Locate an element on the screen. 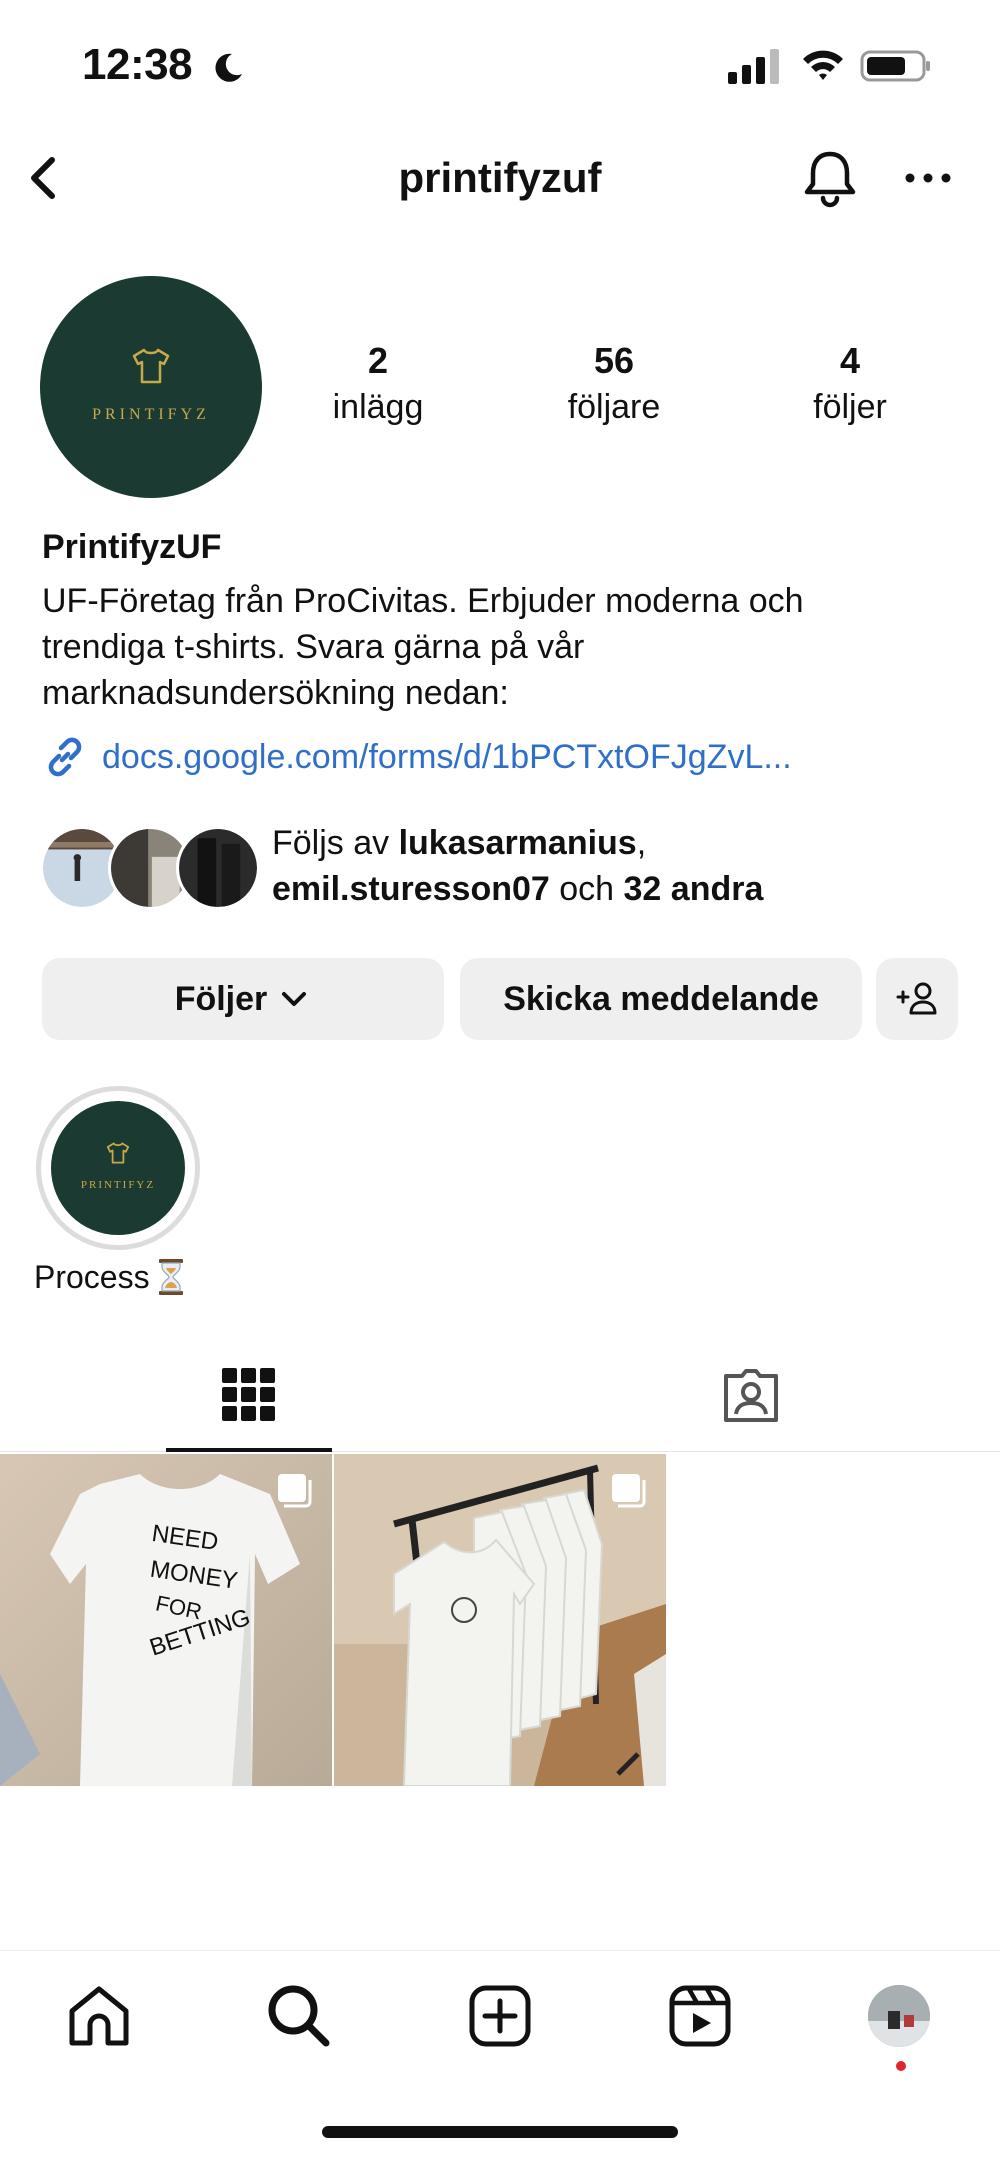 The width and height of the screenshot is (1000, 2164). add-person-icon is located at coordinates (916, 998).